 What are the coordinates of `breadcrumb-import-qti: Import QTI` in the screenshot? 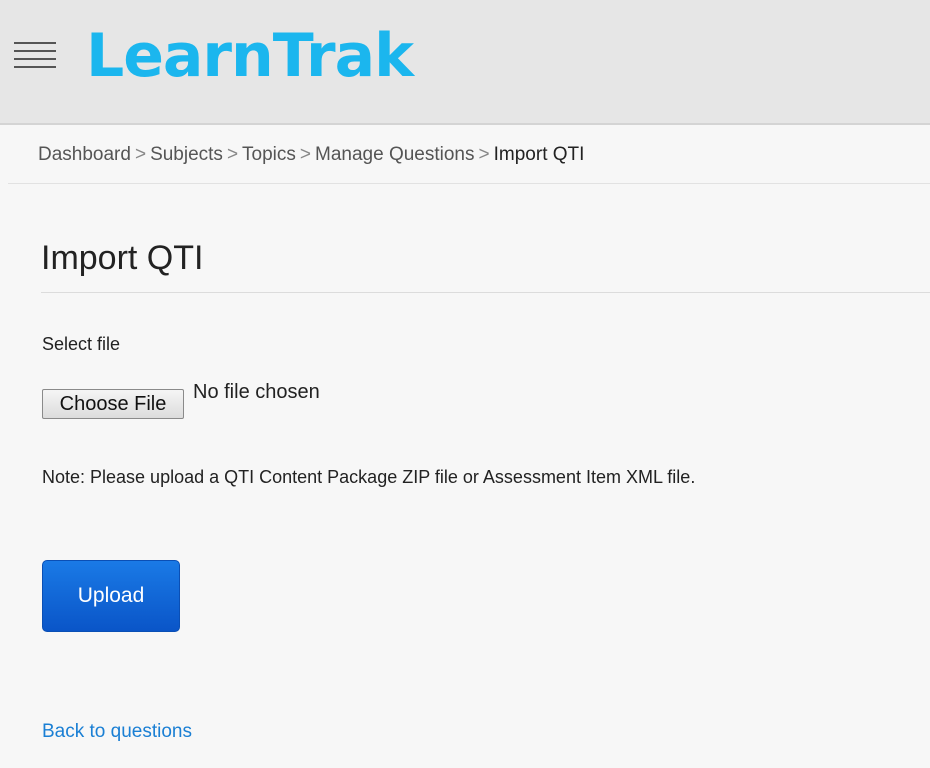 It's located at (539, 154).